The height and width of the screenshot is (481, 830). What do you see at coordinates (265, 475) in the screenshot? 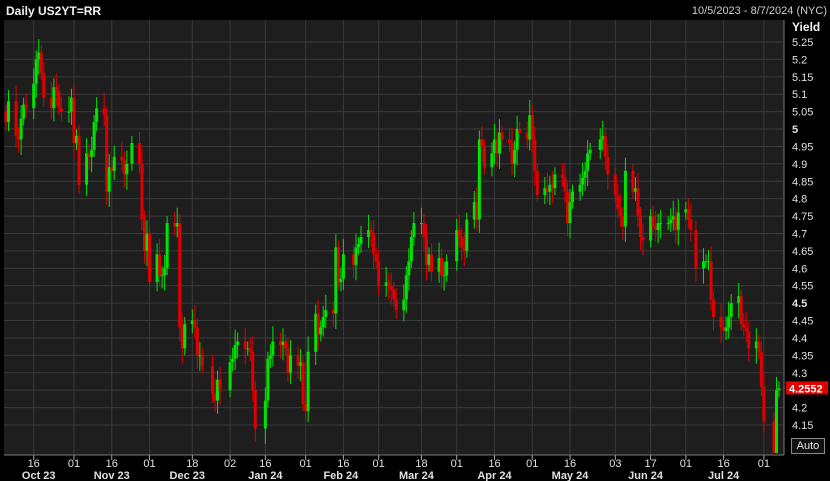
I see `x-month-label: Jan 24` at bounding box center [265, 475].